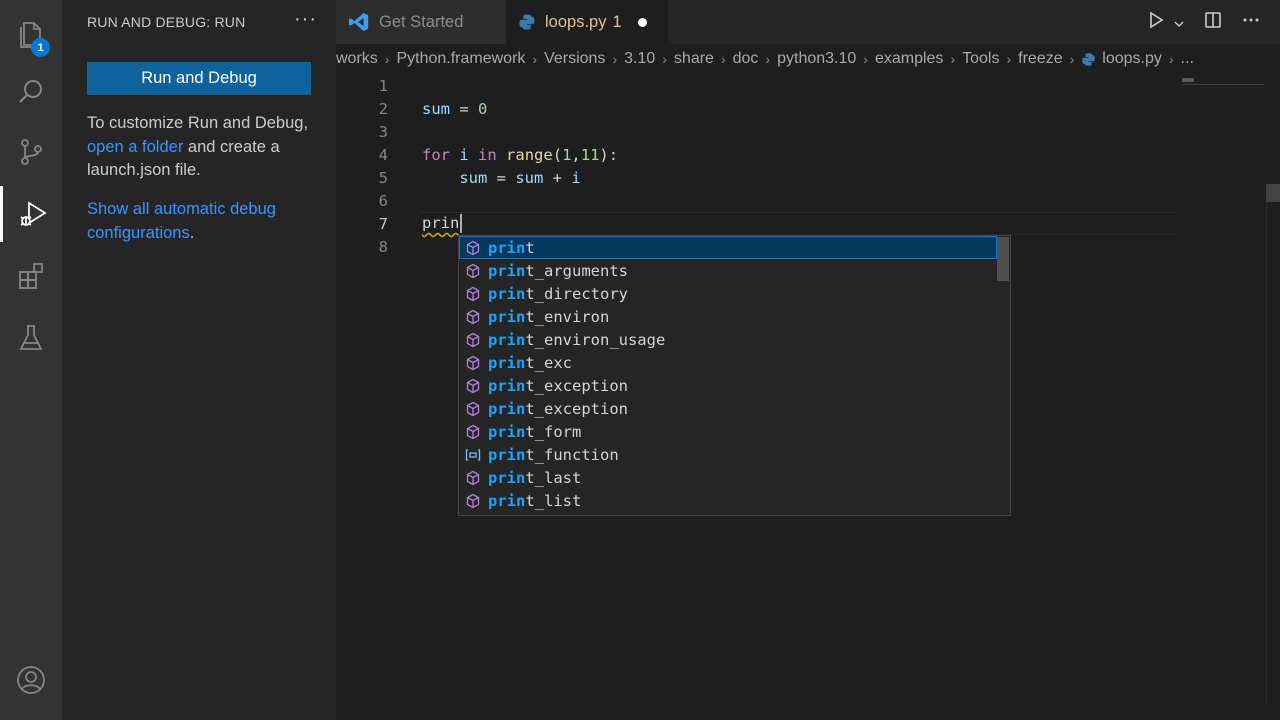 The image size is (1280, 720). I want to click on breadcrumb-item: loops.py, so click(1132, 59).